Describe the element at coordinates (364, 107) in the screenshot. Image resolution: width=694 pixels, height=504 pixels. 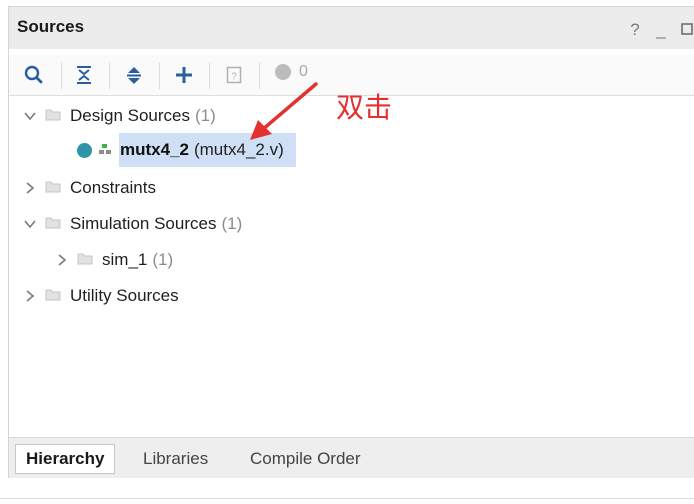
I see `annotation-text: 双击` at that location.